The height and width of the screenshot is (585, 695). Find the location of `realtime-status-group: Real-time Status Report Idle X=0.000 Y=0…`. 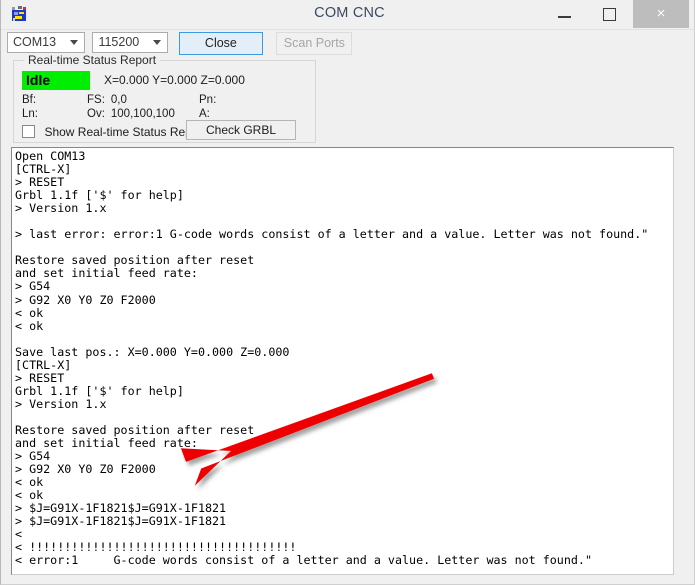

realtime-status-group: Real-time Status Report Idle X=0.000 Y=0… is located at coordinates (164, 98).